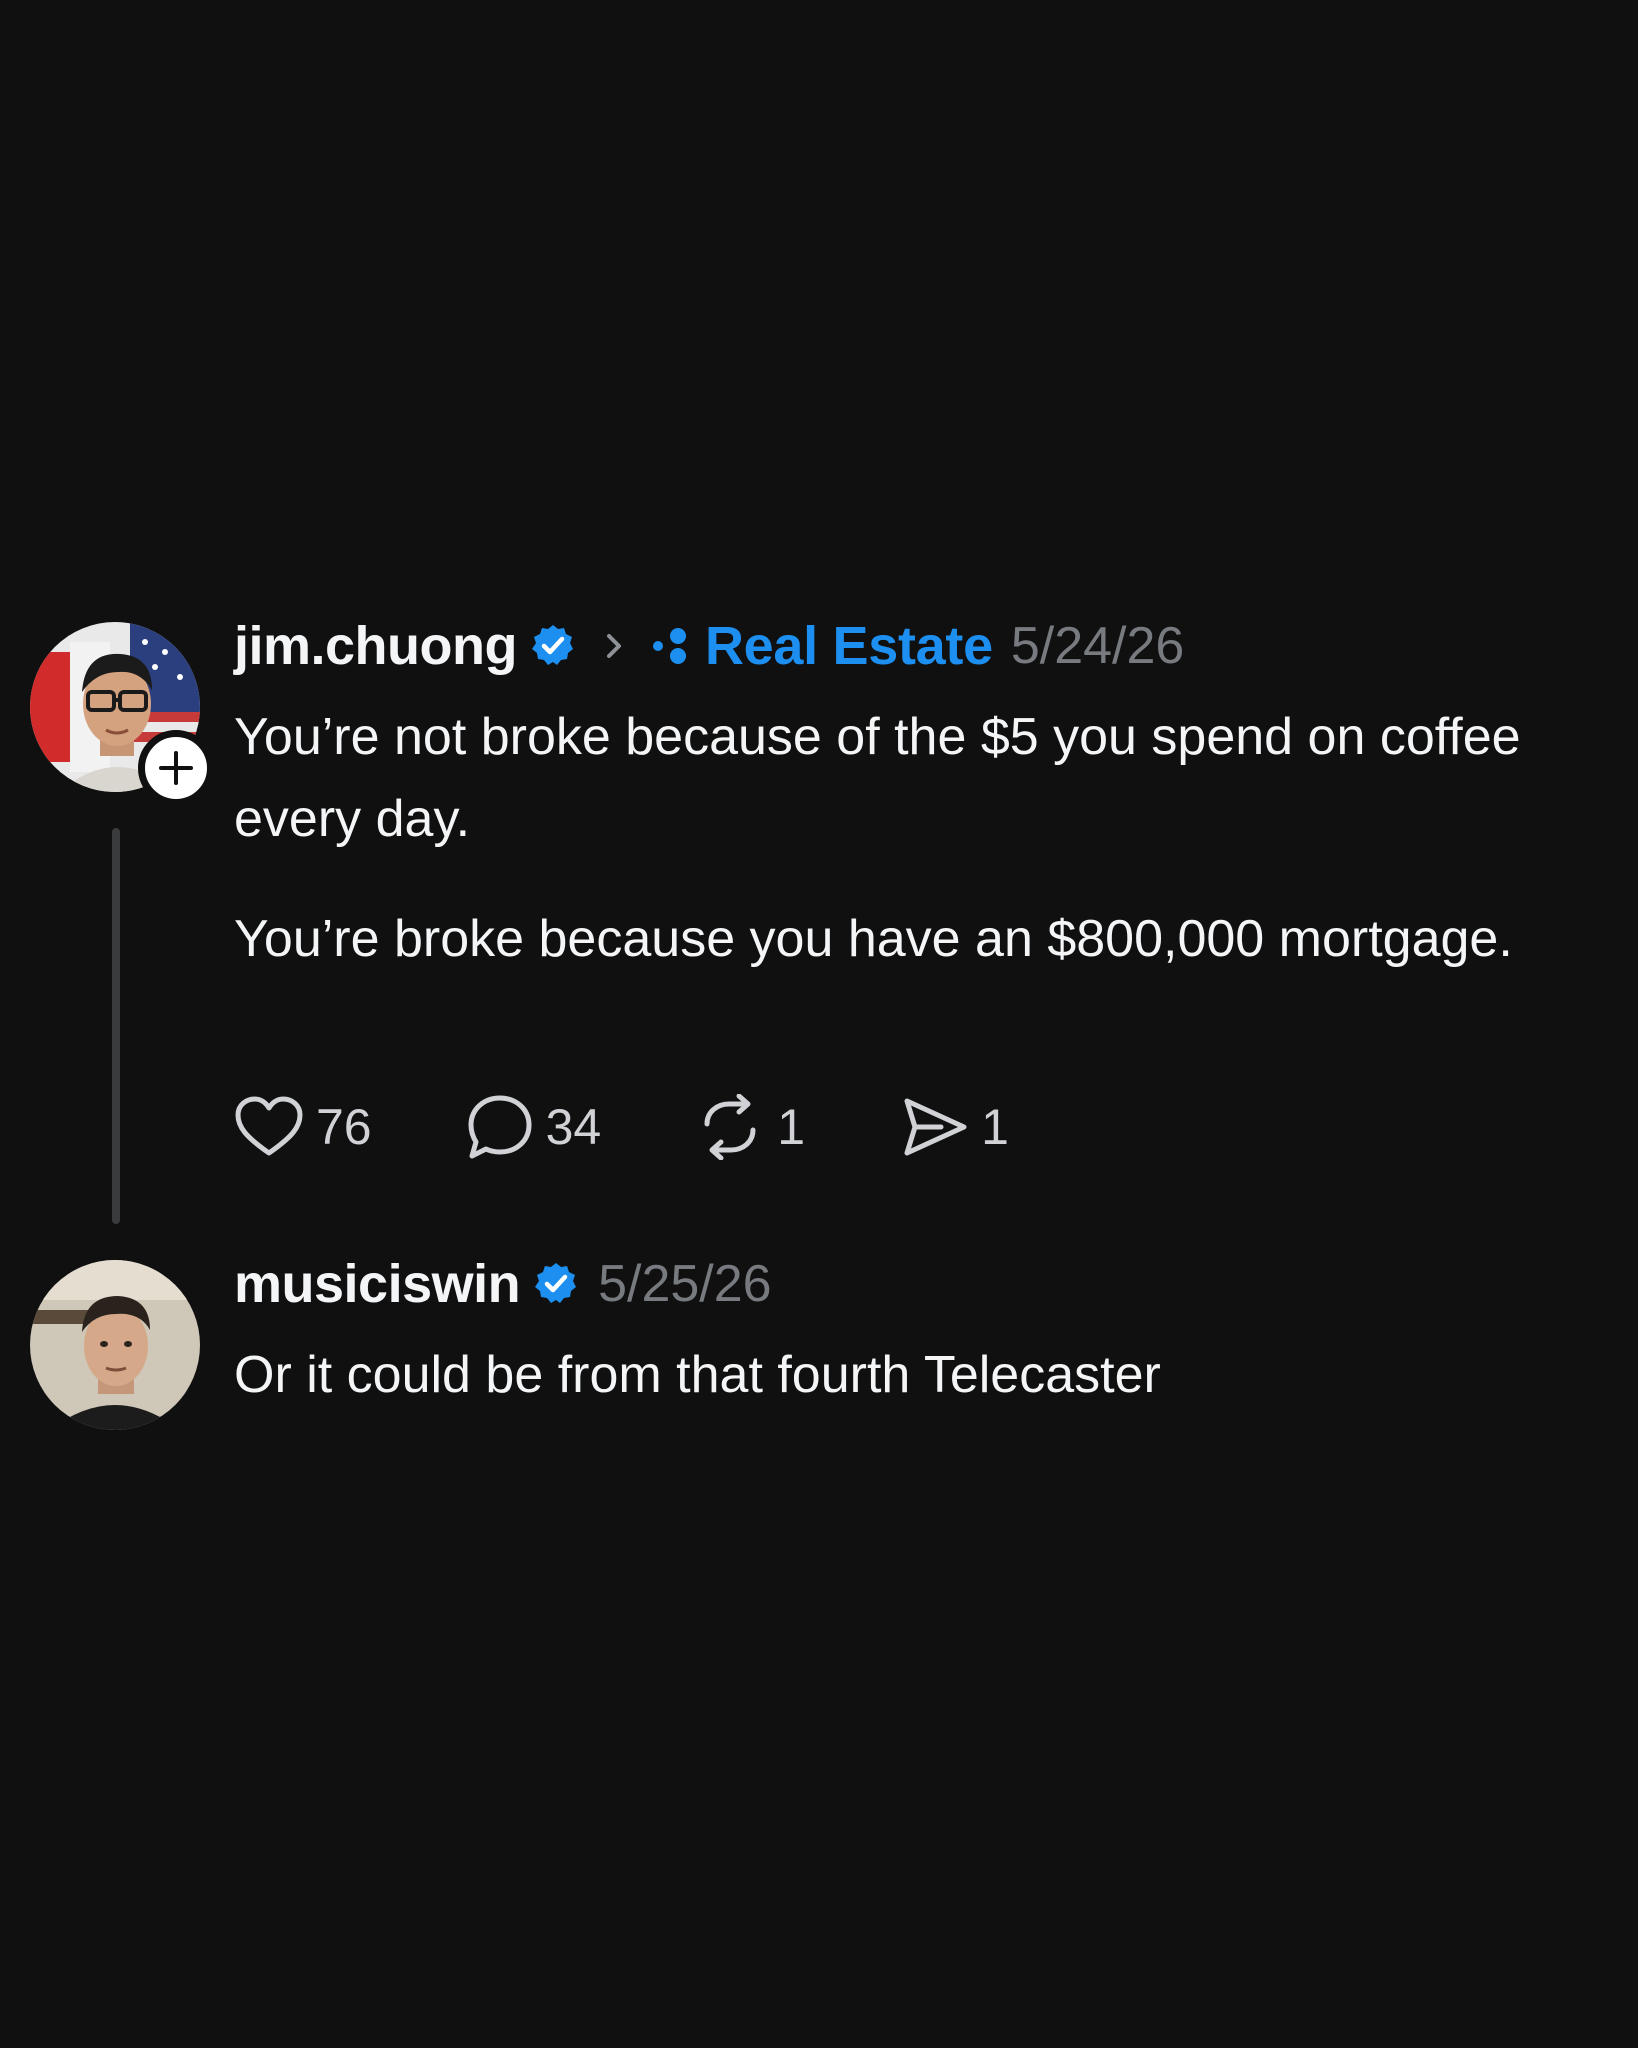 Image resolution: width=1638 pixels, height=2048 pixels. What do you see at coordinates (685, 1284) in the screenshot?
I see `reply-date: 5/25/26` at bounding box center [685, 1284].